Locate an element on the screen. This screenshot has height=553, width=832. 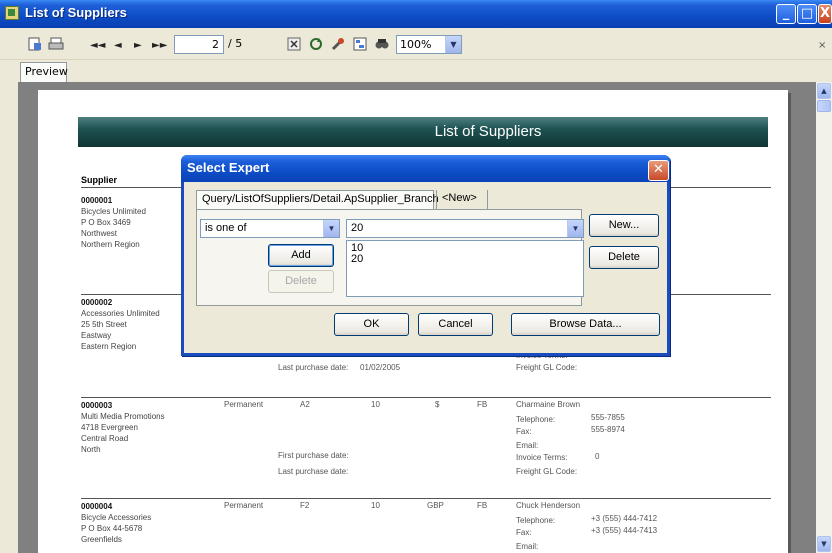
telephone-value: +3 (555) 444-7412 is located at coordinates (624, 518).